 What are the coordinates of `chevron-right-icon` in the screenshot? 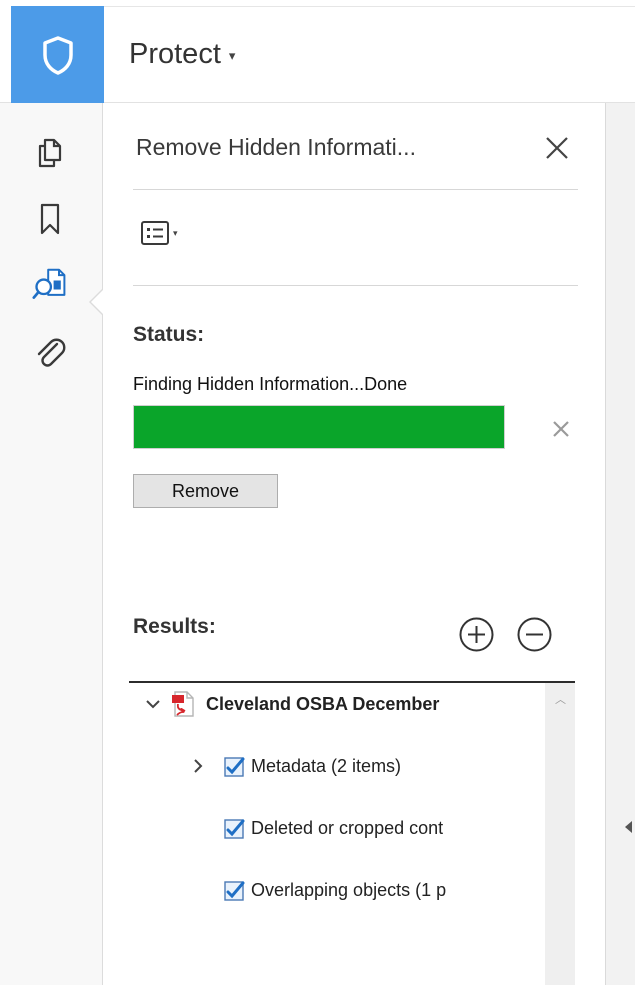 It's located at (198, 766).